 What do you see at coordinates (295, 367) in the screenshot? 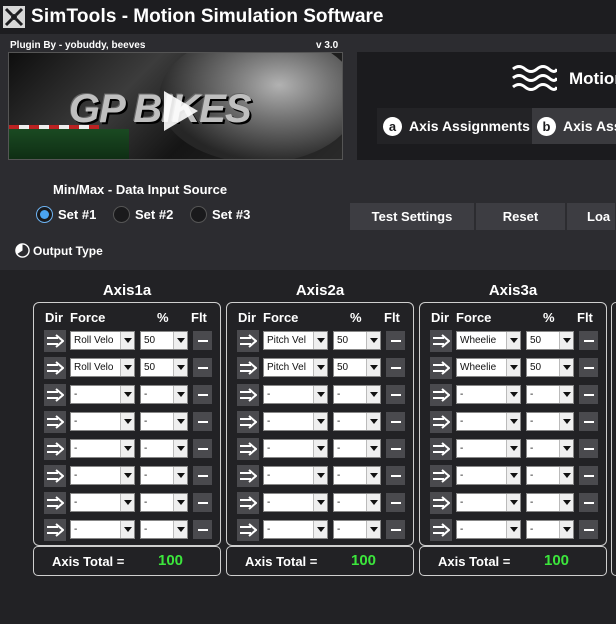
I see `force-dropdown: Pitch Vel` at bounding box center [295, 367].